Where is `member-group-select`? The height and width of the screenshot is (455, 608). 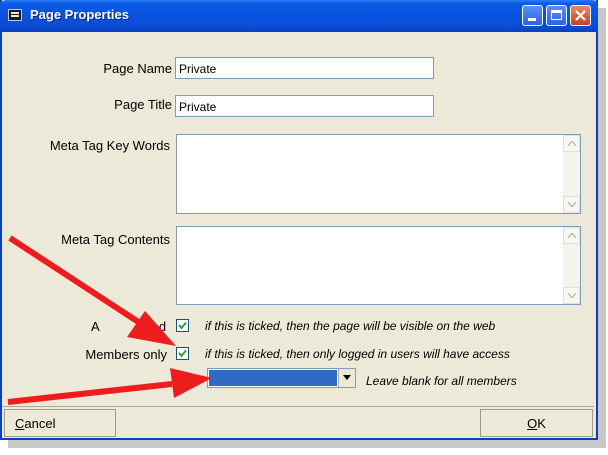 member-group-select is located at coordinates (281, 378).